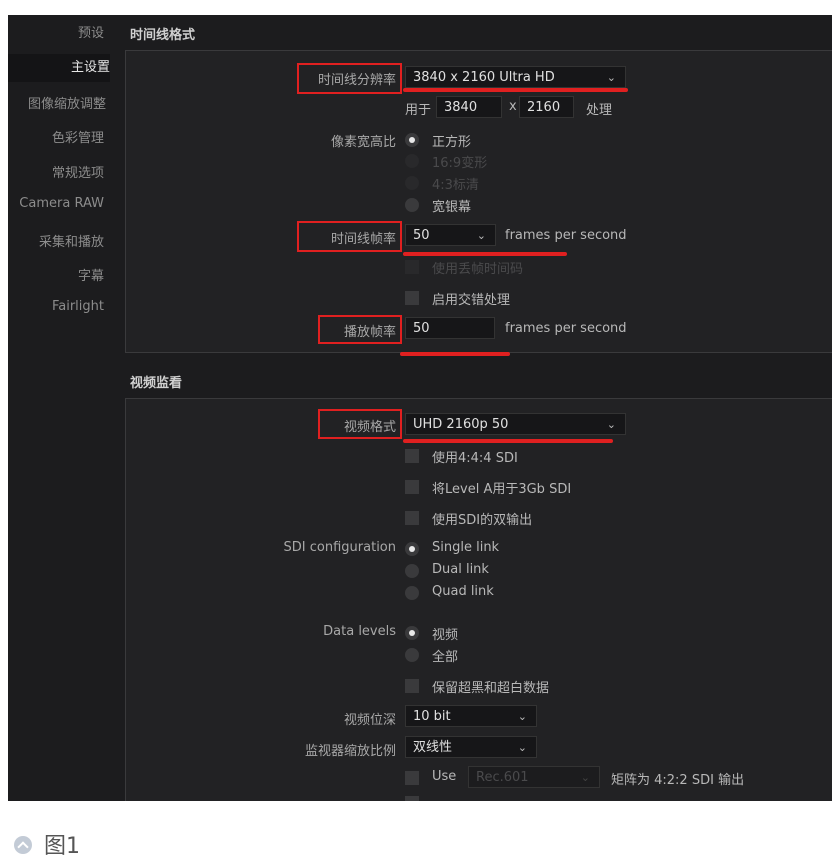  Describe the element at coordinates (412, 267) in the screenshot. I see `checkbox-drop-frame` at that location.